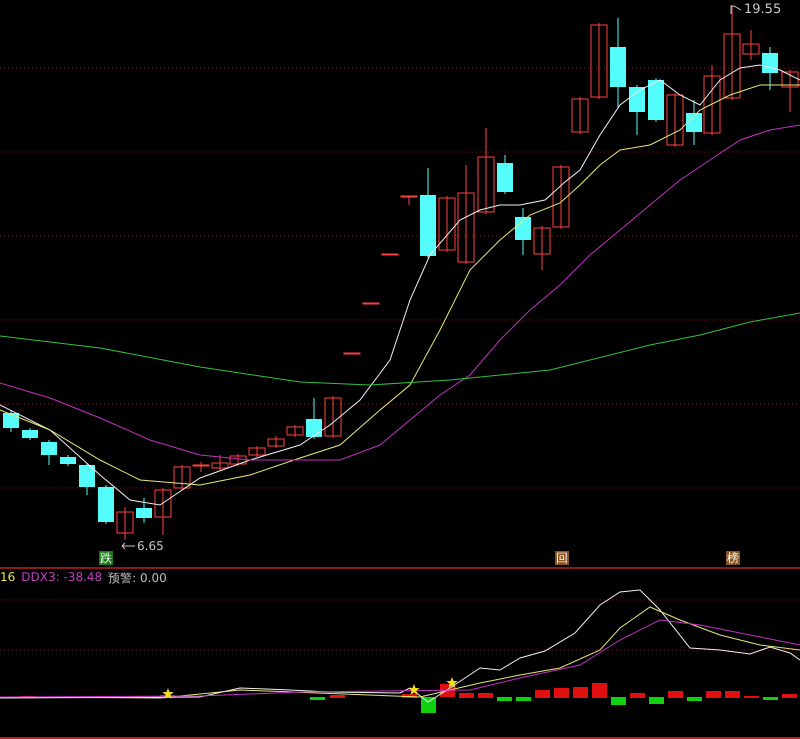 Image resolution: width=800 pixels, height=739 pixels. What do you see at coordinates (61, 578) in the screenshot?
I see `indicator-readout: DDX3: -38.48` at bounding box center [61, 578].